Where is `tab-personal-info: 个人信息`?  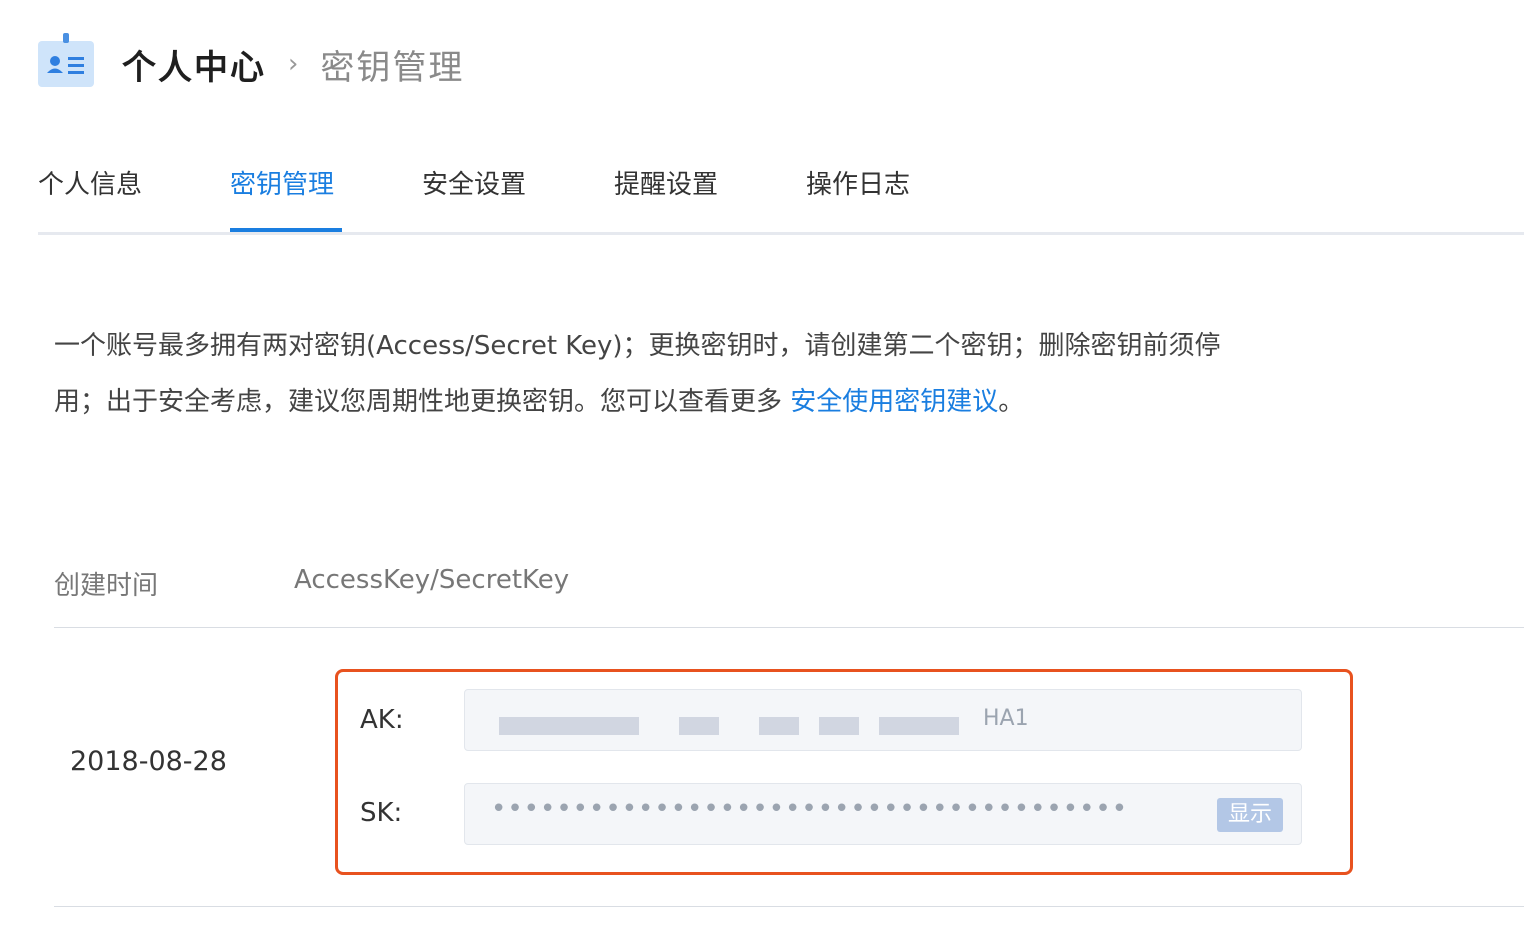 tab-personal-info: 个人信息 is located at coordinates (90, 182).